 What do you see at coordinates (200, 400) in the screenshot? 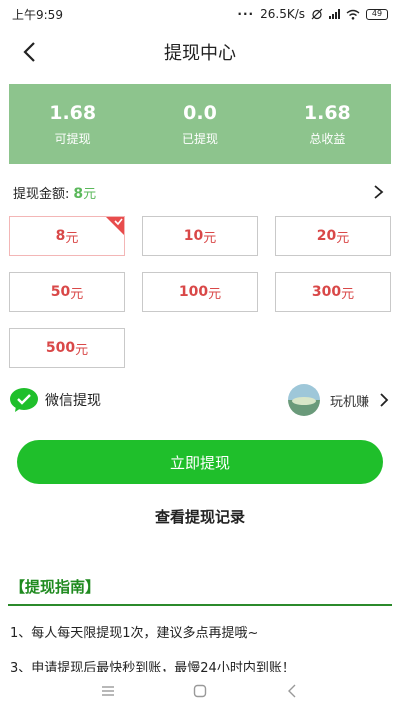
I see `withdraw-method-row: 微信提现 玩机赚` at bounding box center [200, 400].